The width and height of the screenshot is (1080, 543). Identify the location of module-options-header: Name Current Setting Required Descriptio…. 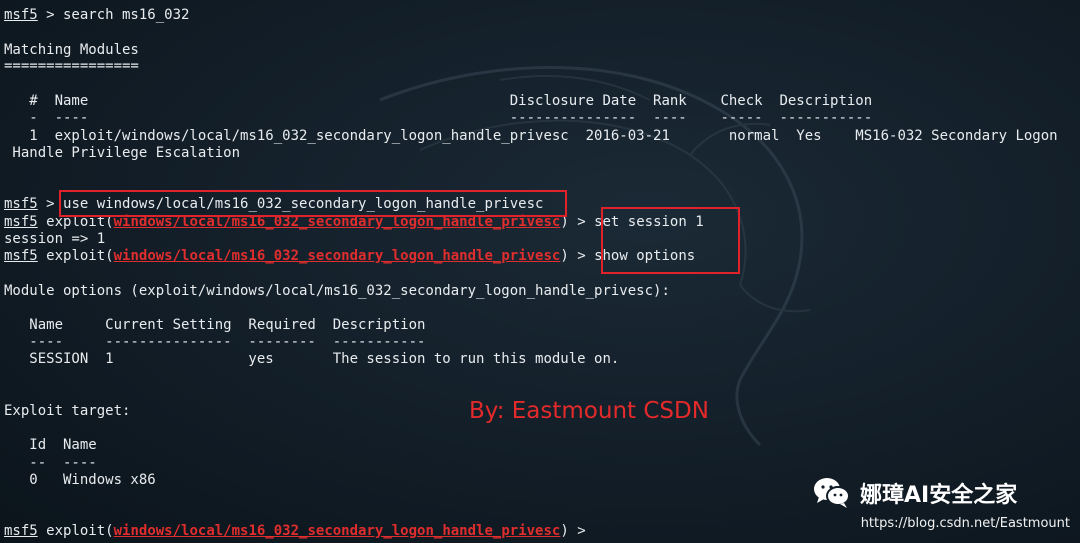
(215, 325).